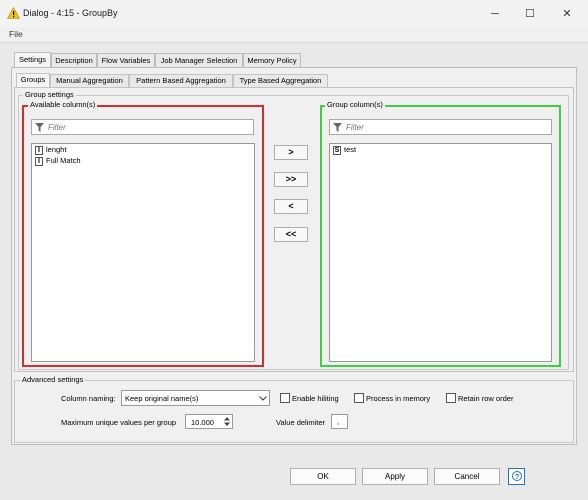 This screenshot has height=500, width=588. What do you see at coordinates (88, 398) in the screenshot?
I see `column-naming-label: Column naming:` at bounding box center [88, 398].